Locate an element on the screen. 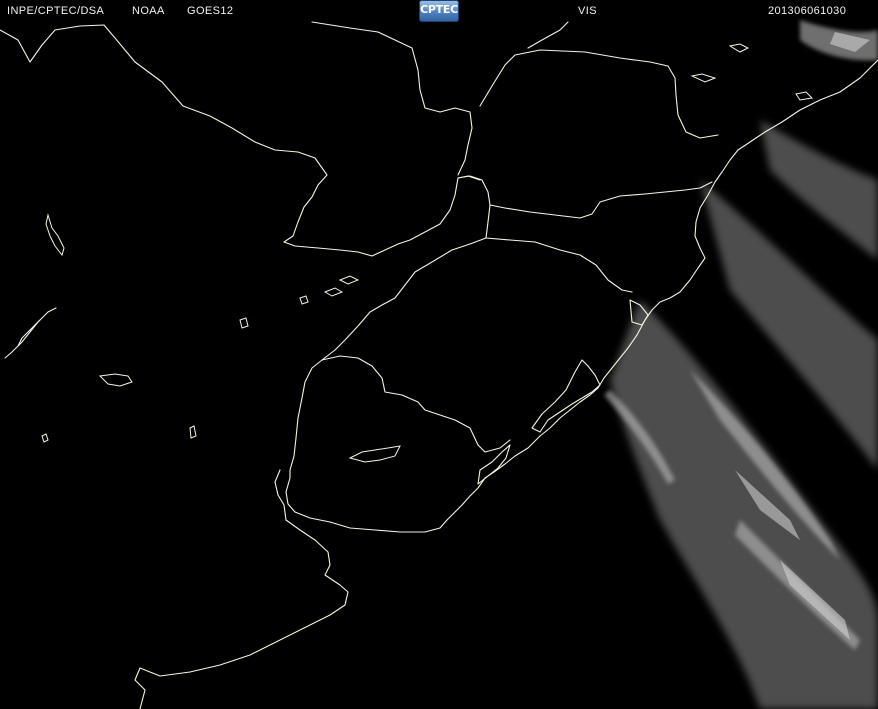 The width and height of the screenshot is (878, 709). logo-text: CPTEC is located at coordinates (439, 9).